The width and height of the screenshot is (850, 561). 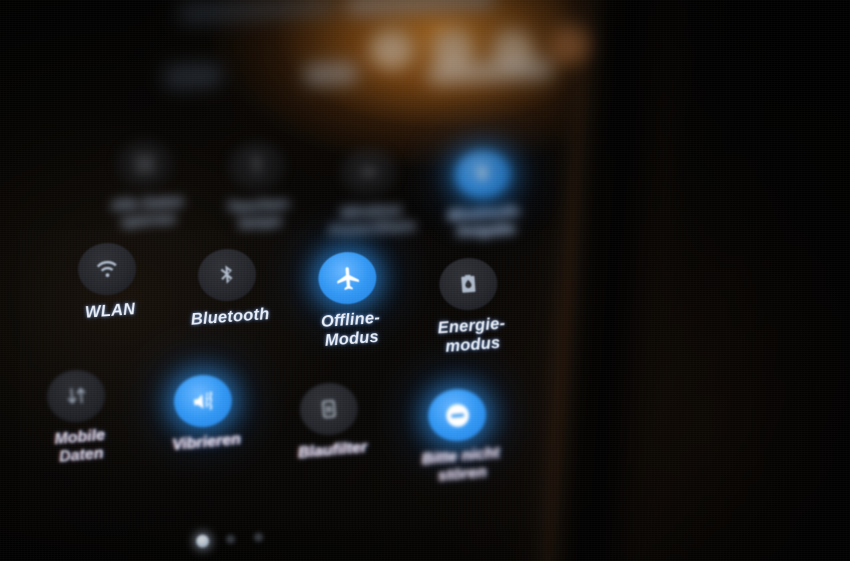 I want to click on quick-tile-bluetooth-sharing: Bluetooth- freigabe, so click(x=483, y=194).